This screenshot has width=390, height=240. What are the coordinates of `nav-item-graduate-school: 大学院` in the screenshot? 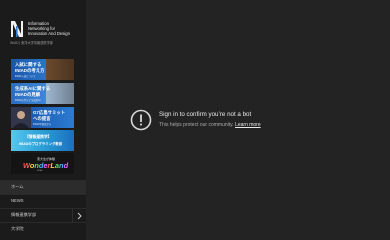 It's located at (43, 229).